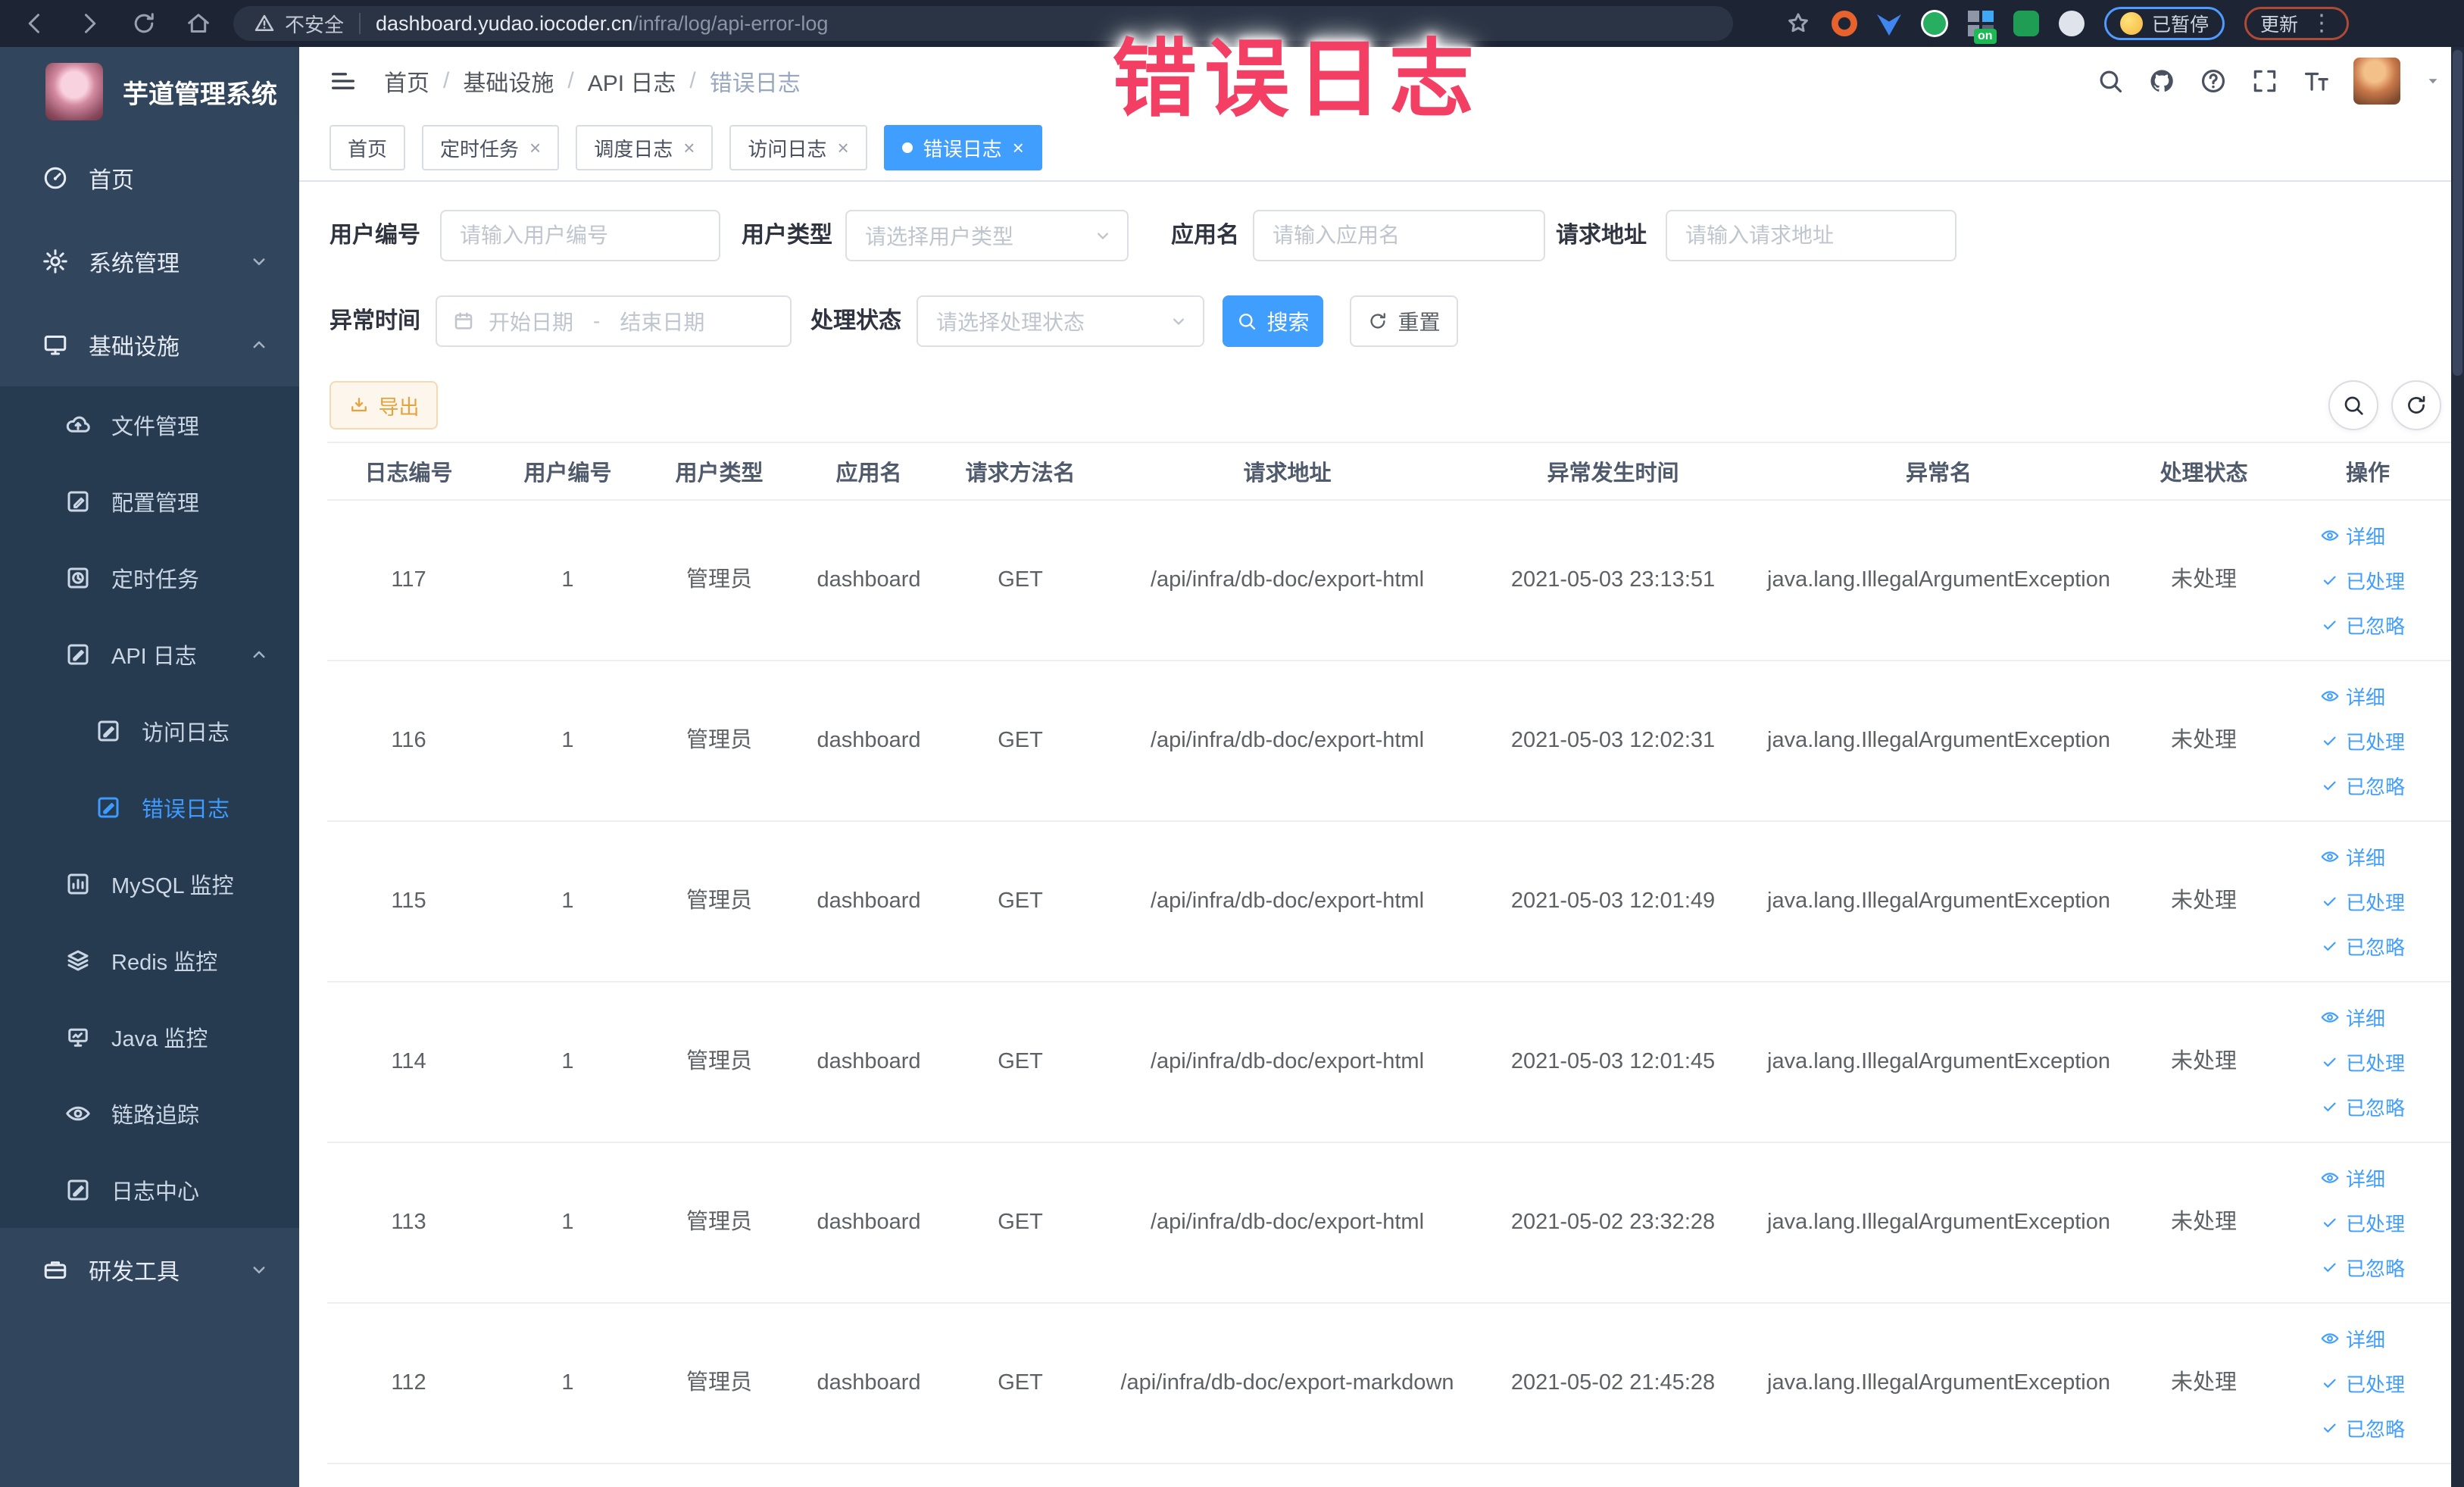  Describe the element at coordinates (149, 501) in the screenshot. I see `sidebar-item-config: 配置管理` at that location.